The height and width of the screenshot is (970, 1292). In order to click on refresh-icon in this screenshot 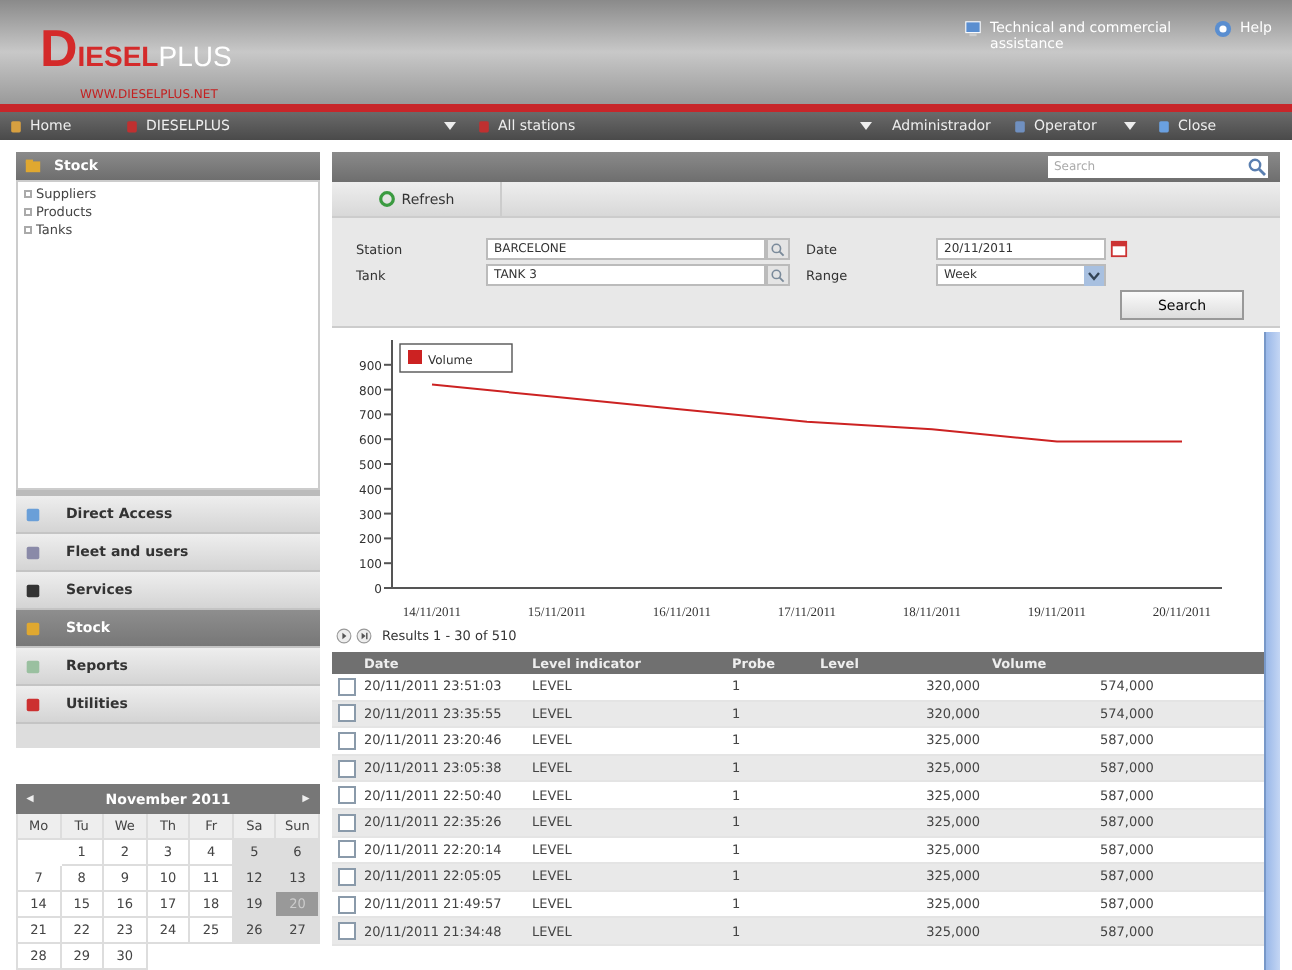, I will do `click(386, 199)`.